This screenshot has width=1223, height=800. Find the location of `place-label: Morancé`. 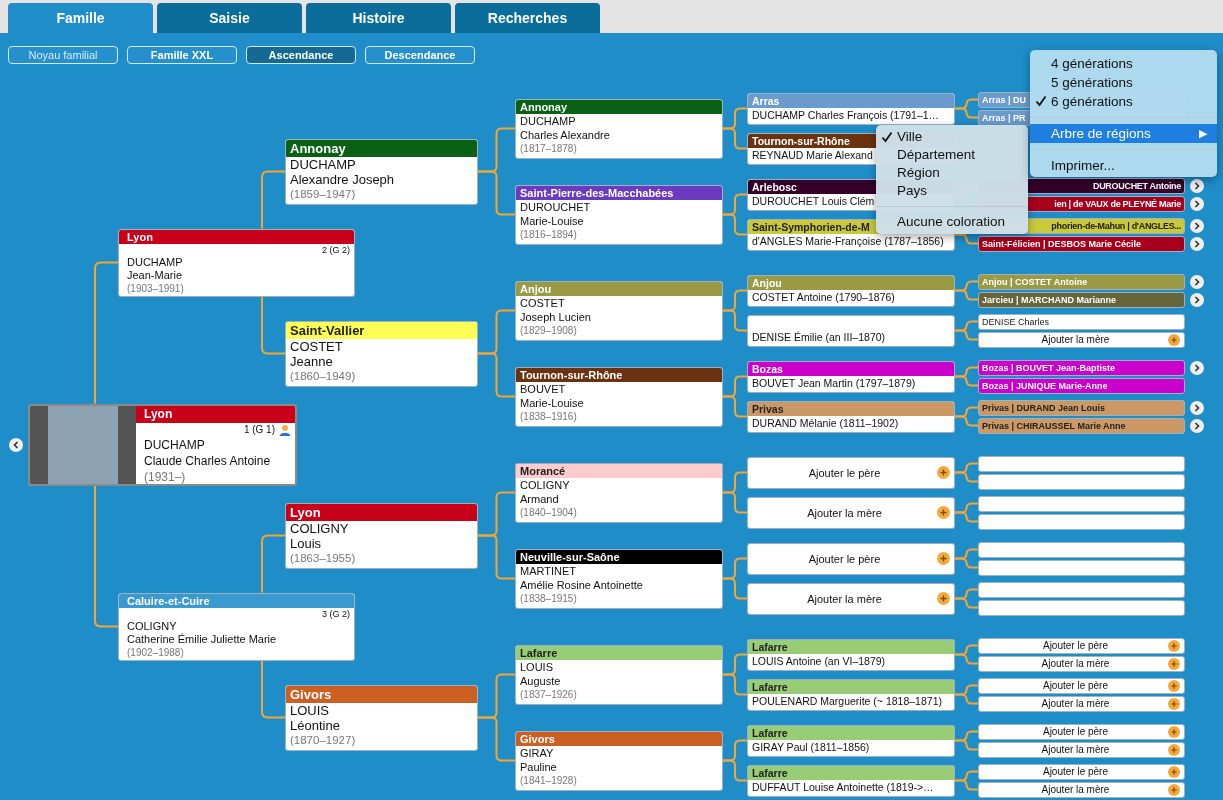

place-label: Morancé is located at coordinates (619, 470).